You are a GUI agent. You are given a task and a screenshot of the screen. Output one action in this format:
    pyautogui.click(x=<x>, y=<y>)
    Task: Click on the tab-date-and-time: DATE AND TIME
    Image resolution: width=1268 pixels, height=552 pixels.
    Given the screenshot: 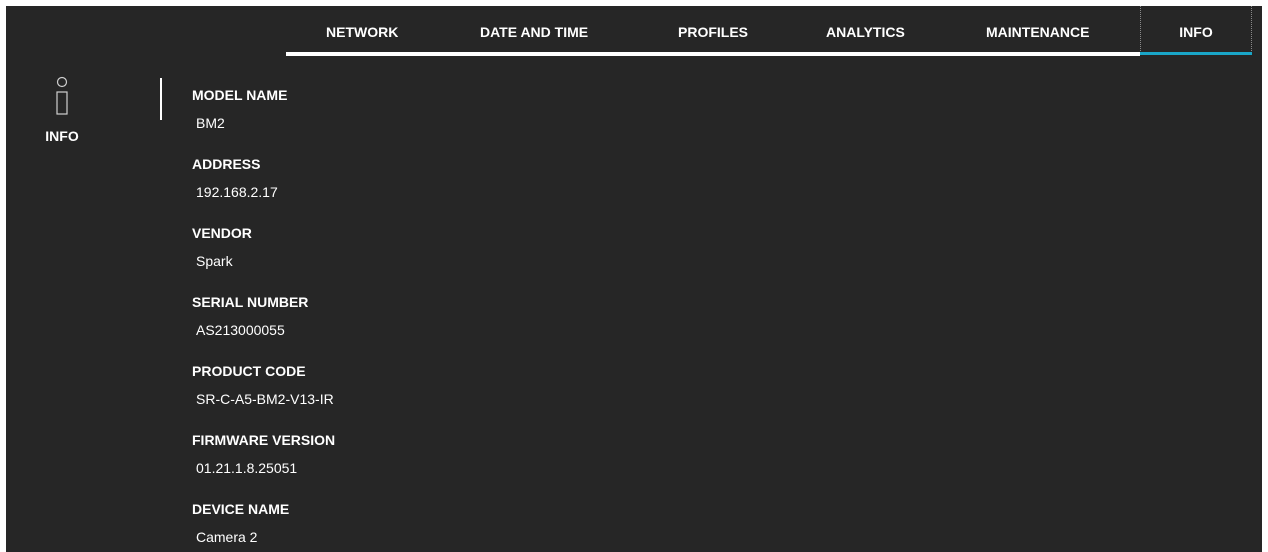 What is the action you would take?
    pyautogui.click(x=534, y=29)
    